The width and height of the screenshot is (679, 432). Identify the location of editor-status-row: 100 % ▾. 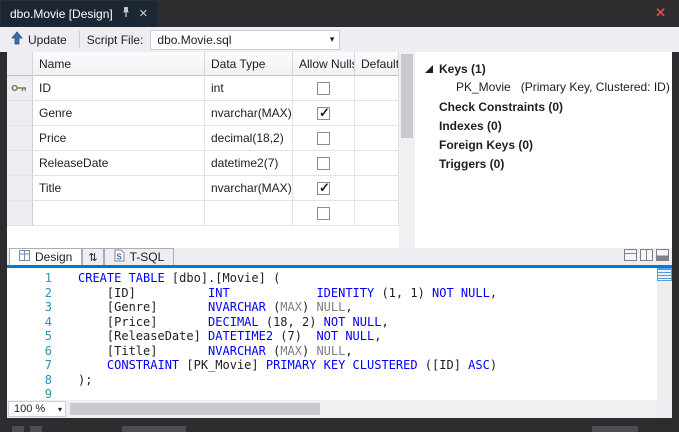
(339, 409).